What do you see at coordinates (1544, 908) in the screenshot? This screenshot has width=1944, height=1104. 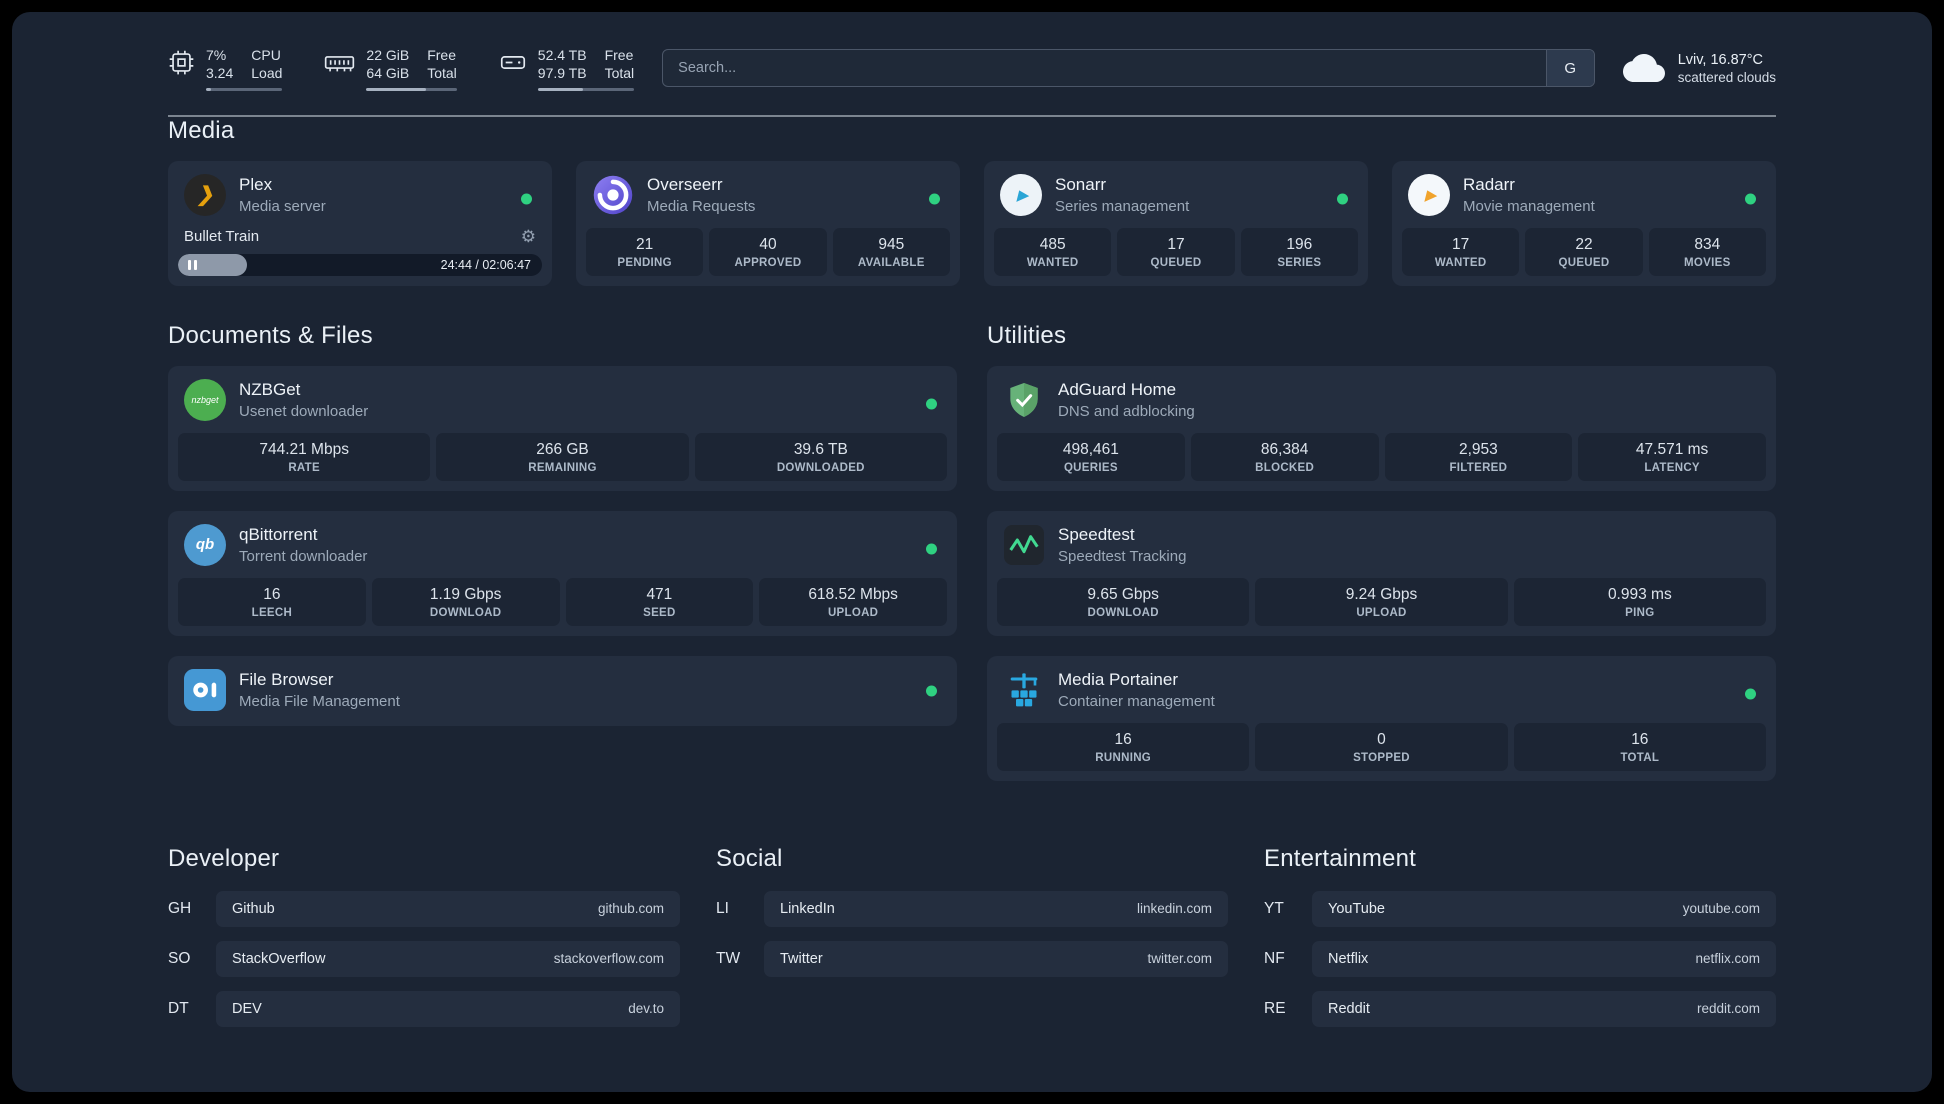 I see `bookmark-youtube: YouTube youtube.com` at bounding box center [1544, 908].